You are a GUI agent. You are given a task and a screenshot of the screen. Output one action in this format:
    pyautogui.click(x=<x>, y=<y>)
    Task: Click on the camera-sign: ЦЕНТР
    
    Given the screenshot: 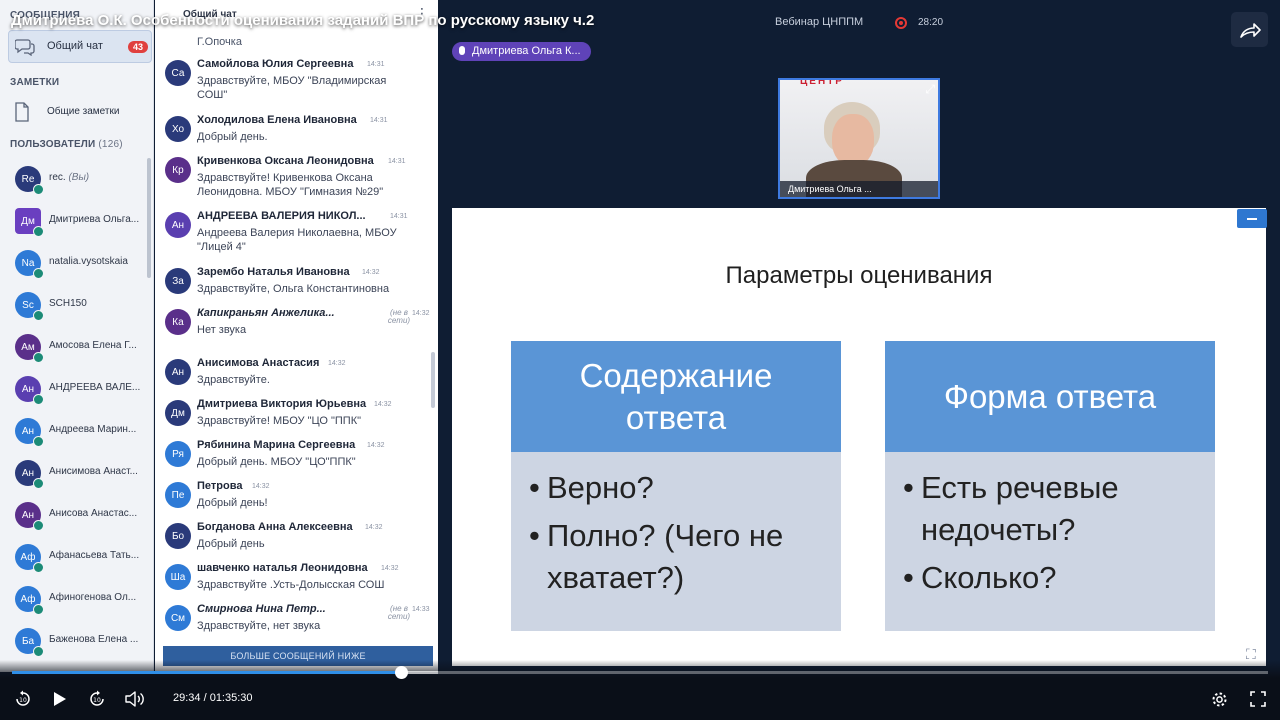 What is the action you would take?
    pyautogui.click(x=822, y=82)
    